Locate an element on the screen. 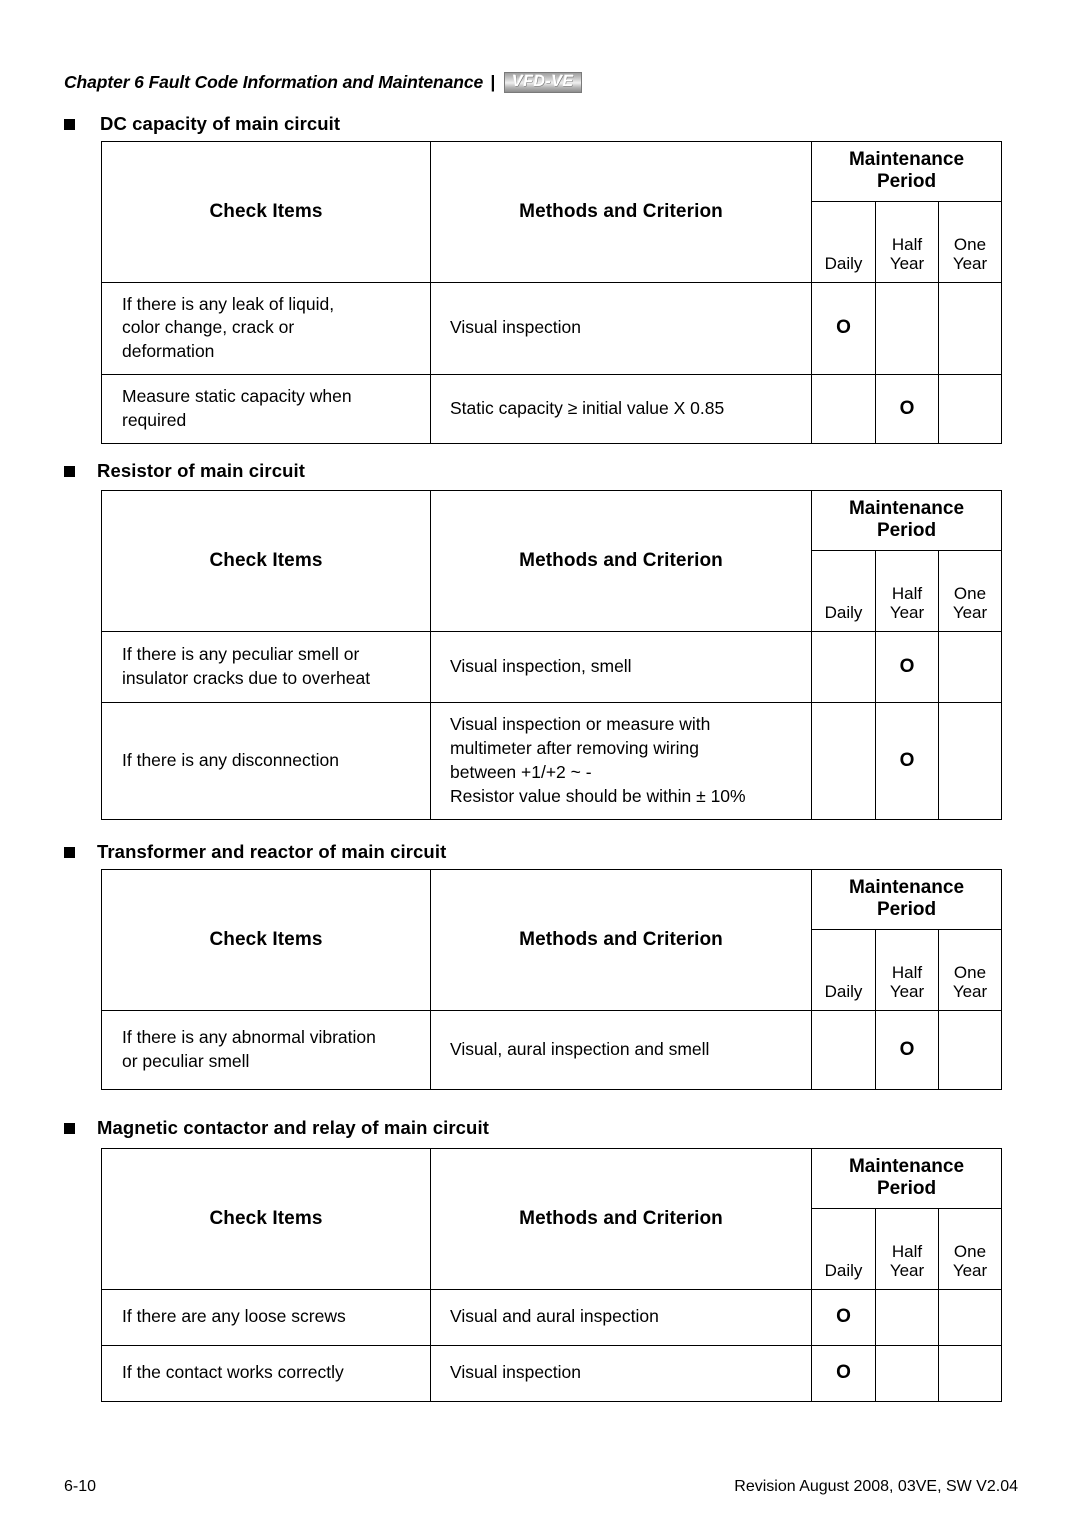 This screenshot has width=1080, height=1534. cell-method: Visual, aural inspection and smell is located at coordinates (621, 1049).